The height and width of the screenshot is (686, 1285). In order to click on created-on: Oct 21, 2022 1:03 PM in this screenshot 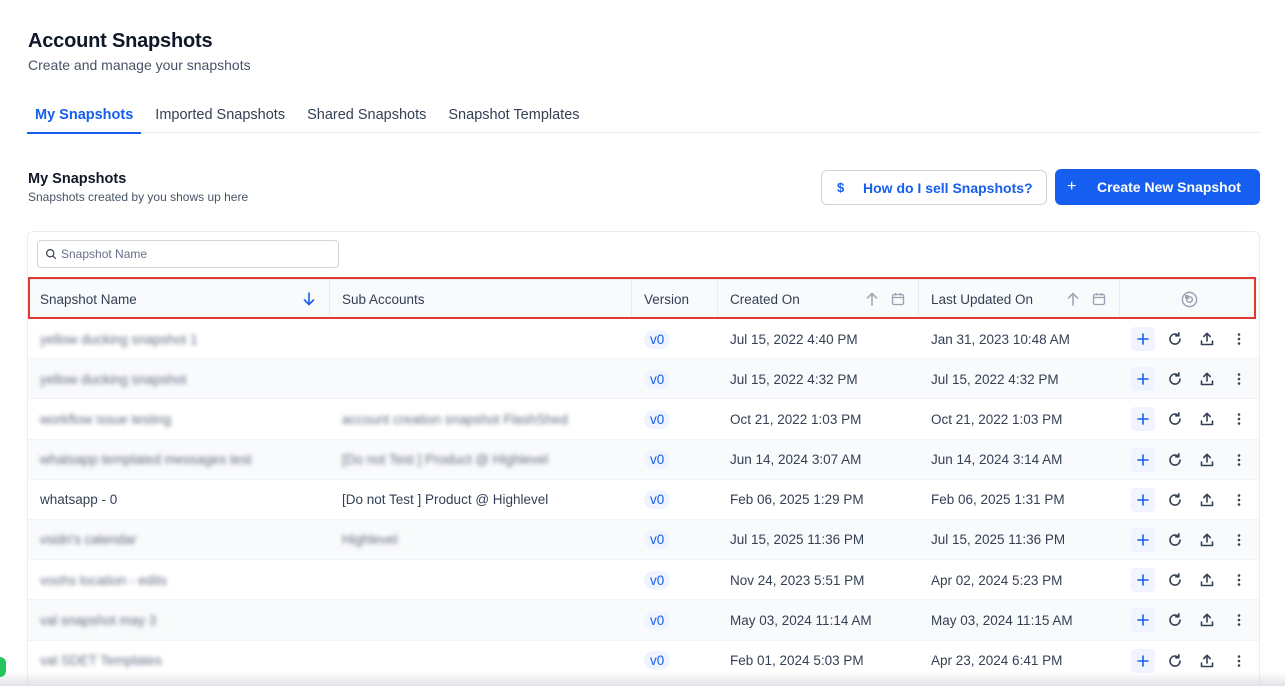, I will do `click(796, 419)`.